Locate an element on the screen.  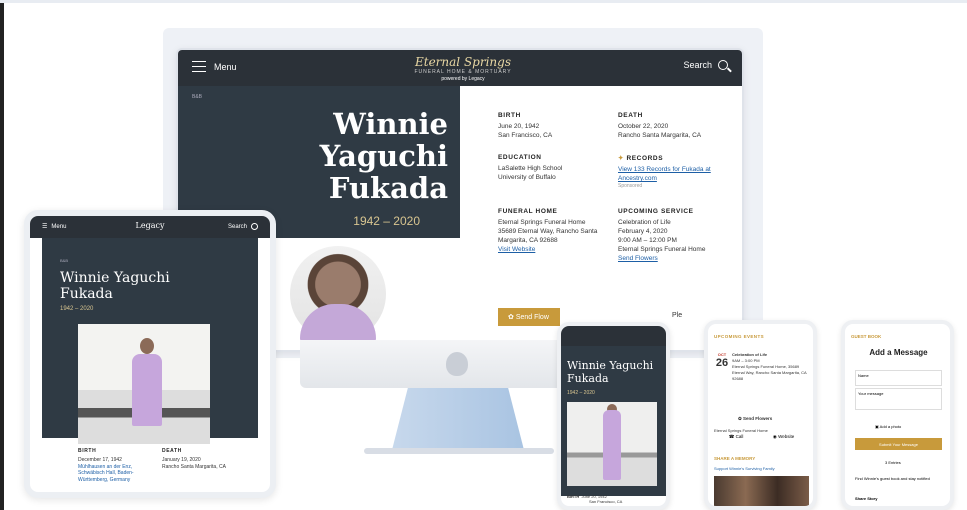
call-button: ☎ Call is located at coordinates (736, 437).